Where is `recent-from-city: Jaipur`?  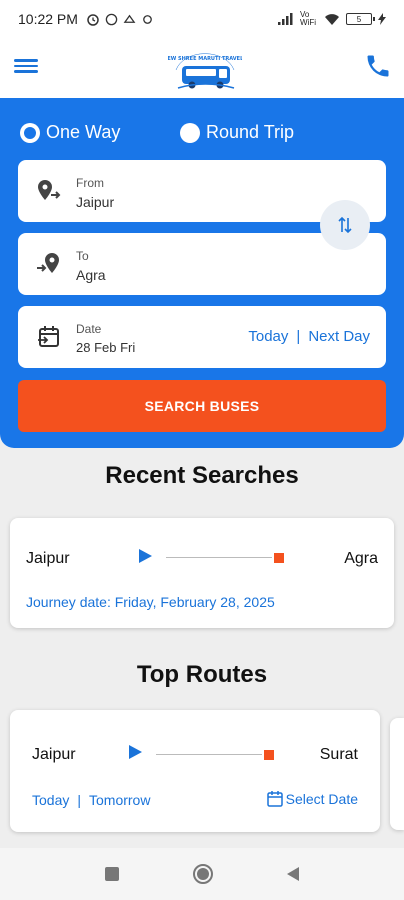
recent-from-city: Jaipur is located at coordinates (48, 558).